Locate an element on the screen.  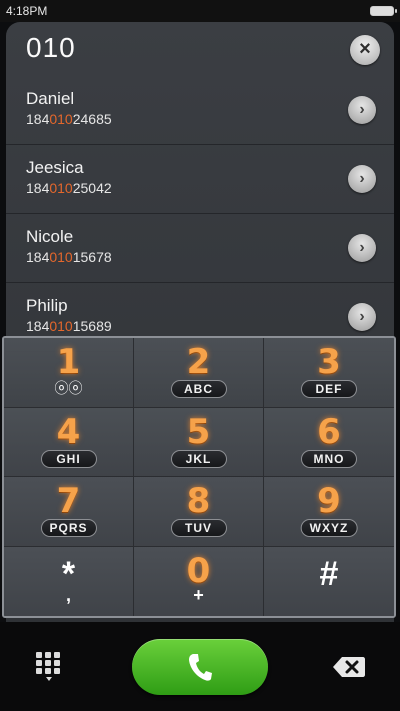
clear-button: × is located at coordinates (365, 50).